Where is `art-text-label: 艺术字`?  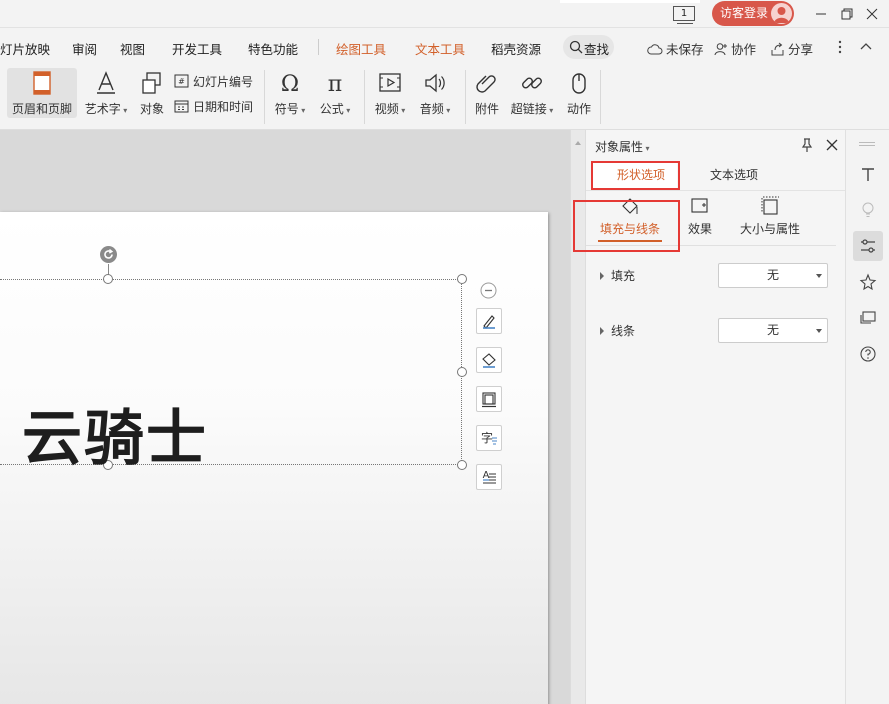 art-text-label: 艺术字 is located at coordinates (102, 109).